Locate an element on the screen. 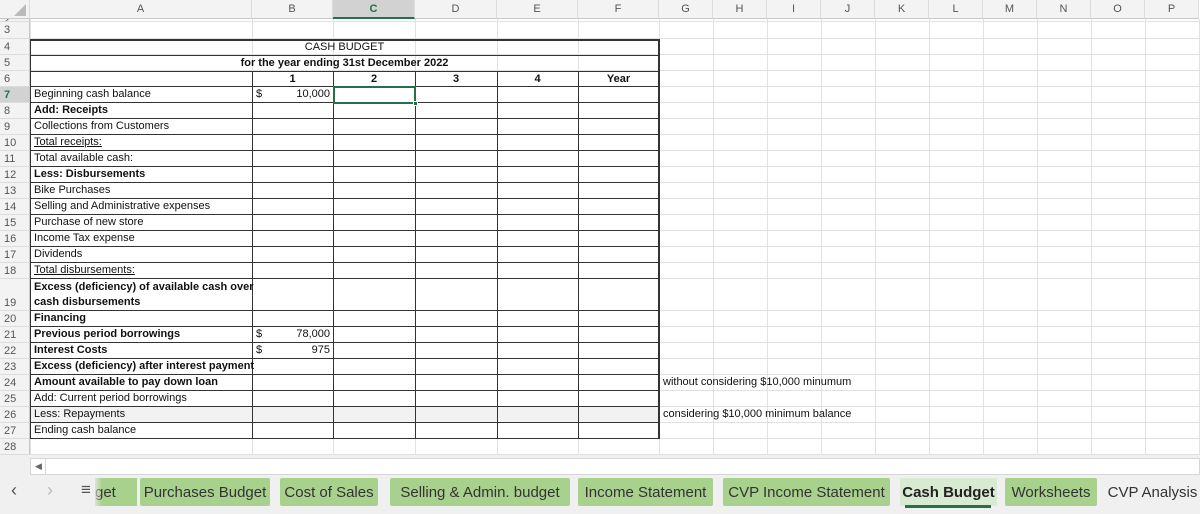 Image resolution: width=1200 pixels, height=514 pixels. row-header-11: 11 is located at coordinates (15, 159).